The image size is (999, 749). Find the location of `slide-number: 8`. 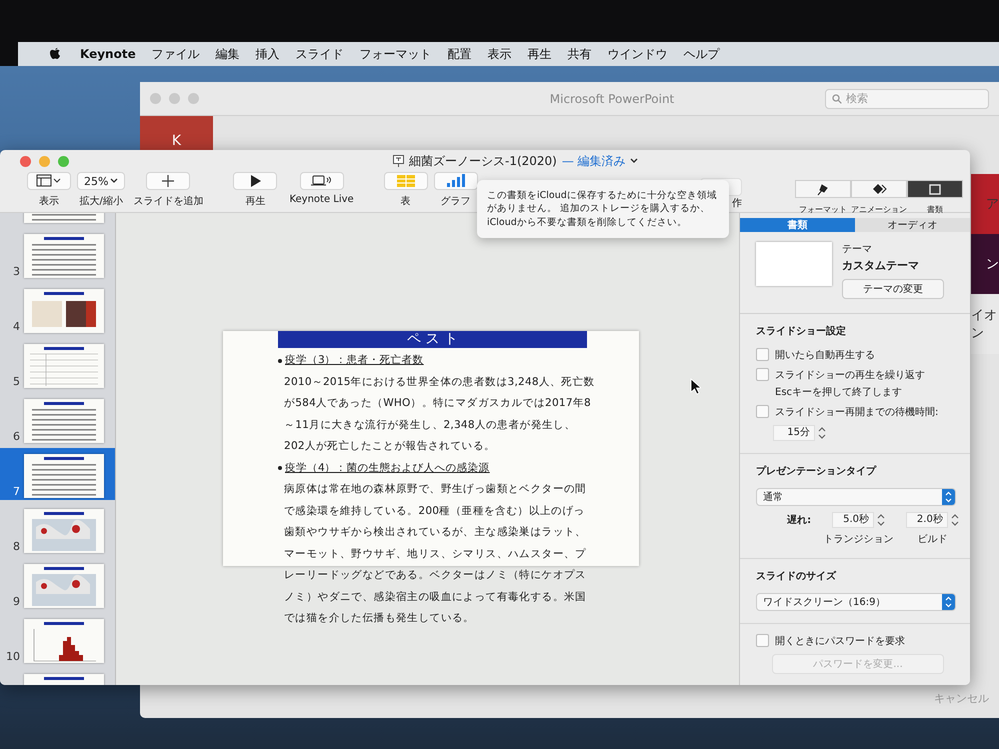

slide-number: 8 is located at coordinates (16, 546).